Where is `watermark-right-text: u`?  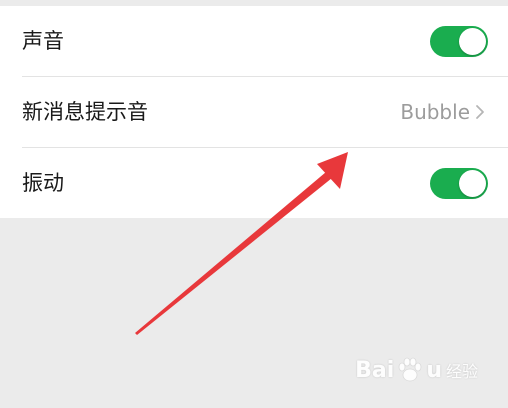 watermark-right-text: u is located at coordinates (434, 370).